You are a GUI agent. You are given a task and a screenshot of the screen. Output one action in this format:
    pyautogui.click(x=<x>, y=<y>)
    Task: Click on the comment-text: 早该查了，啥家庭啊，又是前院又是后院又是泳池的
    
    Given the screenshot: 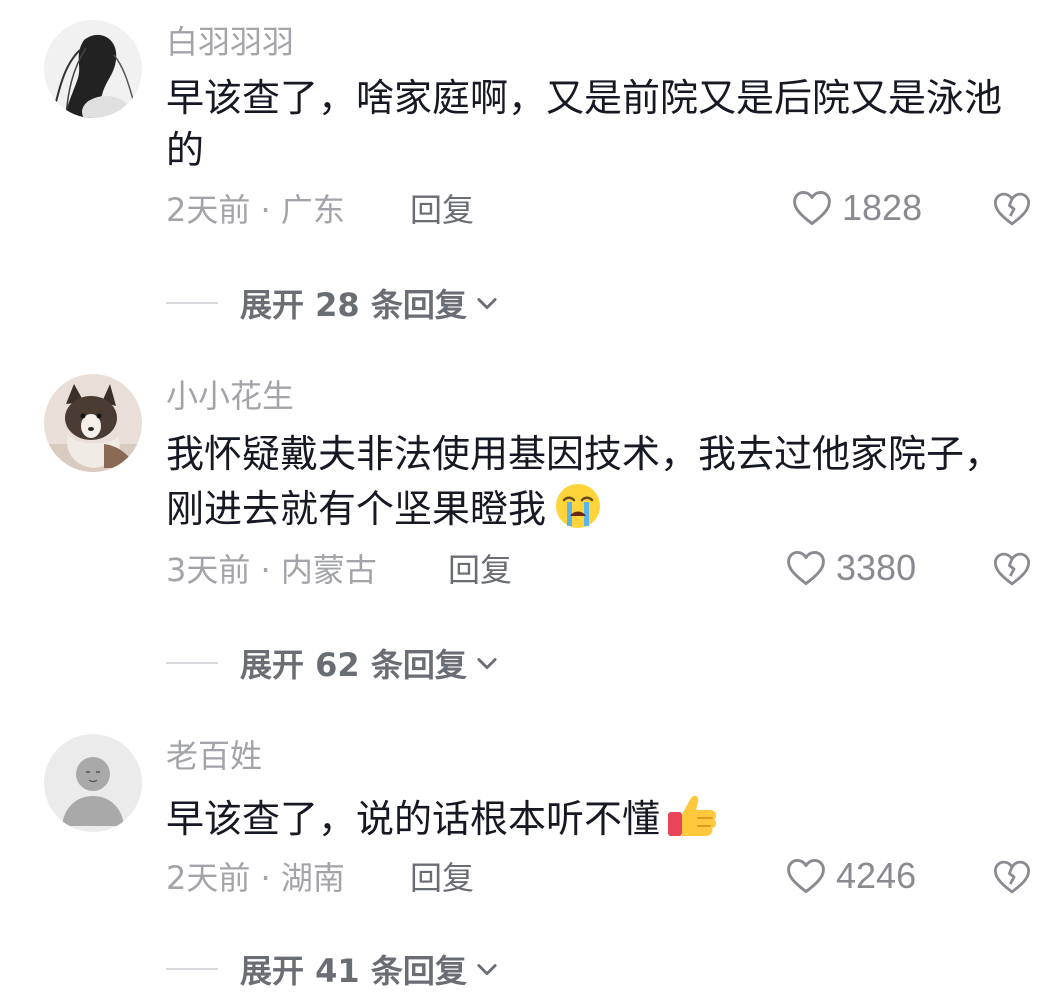 What is the action you would take?
    pyautogui.click(x=586, y=124)
    